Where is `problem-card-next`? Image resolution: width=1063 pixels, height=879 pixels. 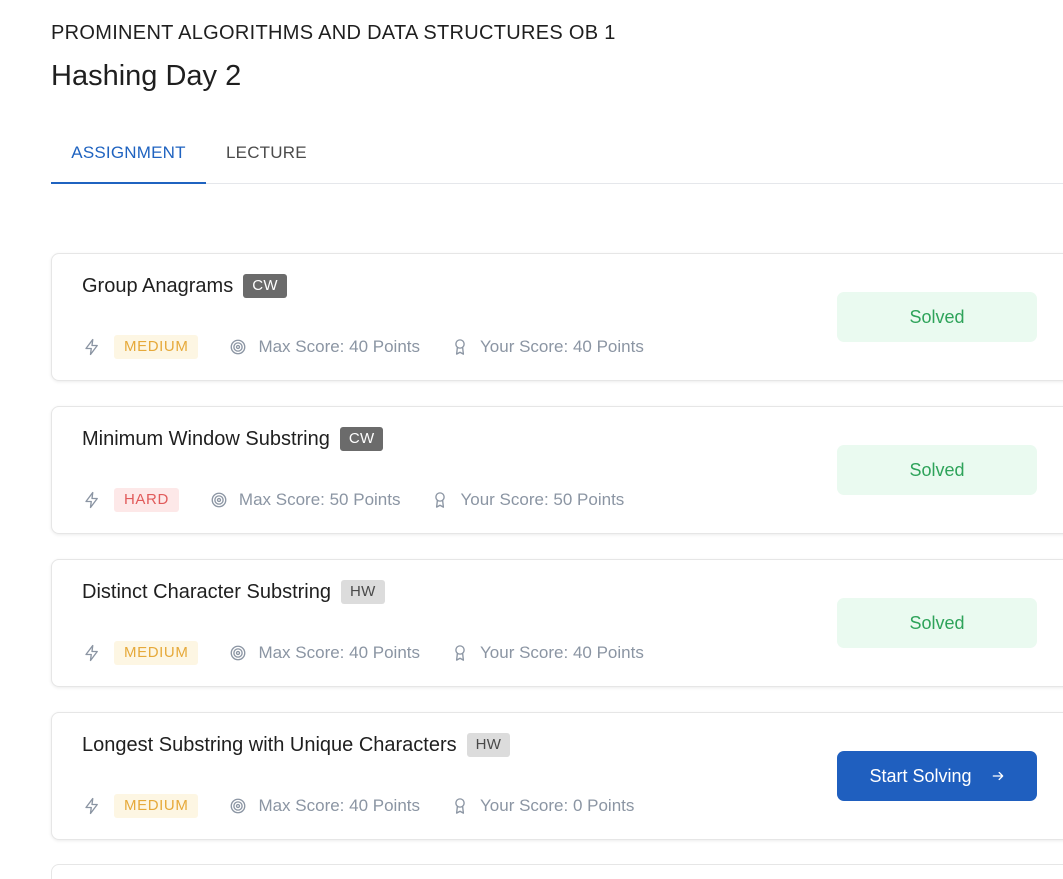 problem-card-next is located at coordinates (557, 871).